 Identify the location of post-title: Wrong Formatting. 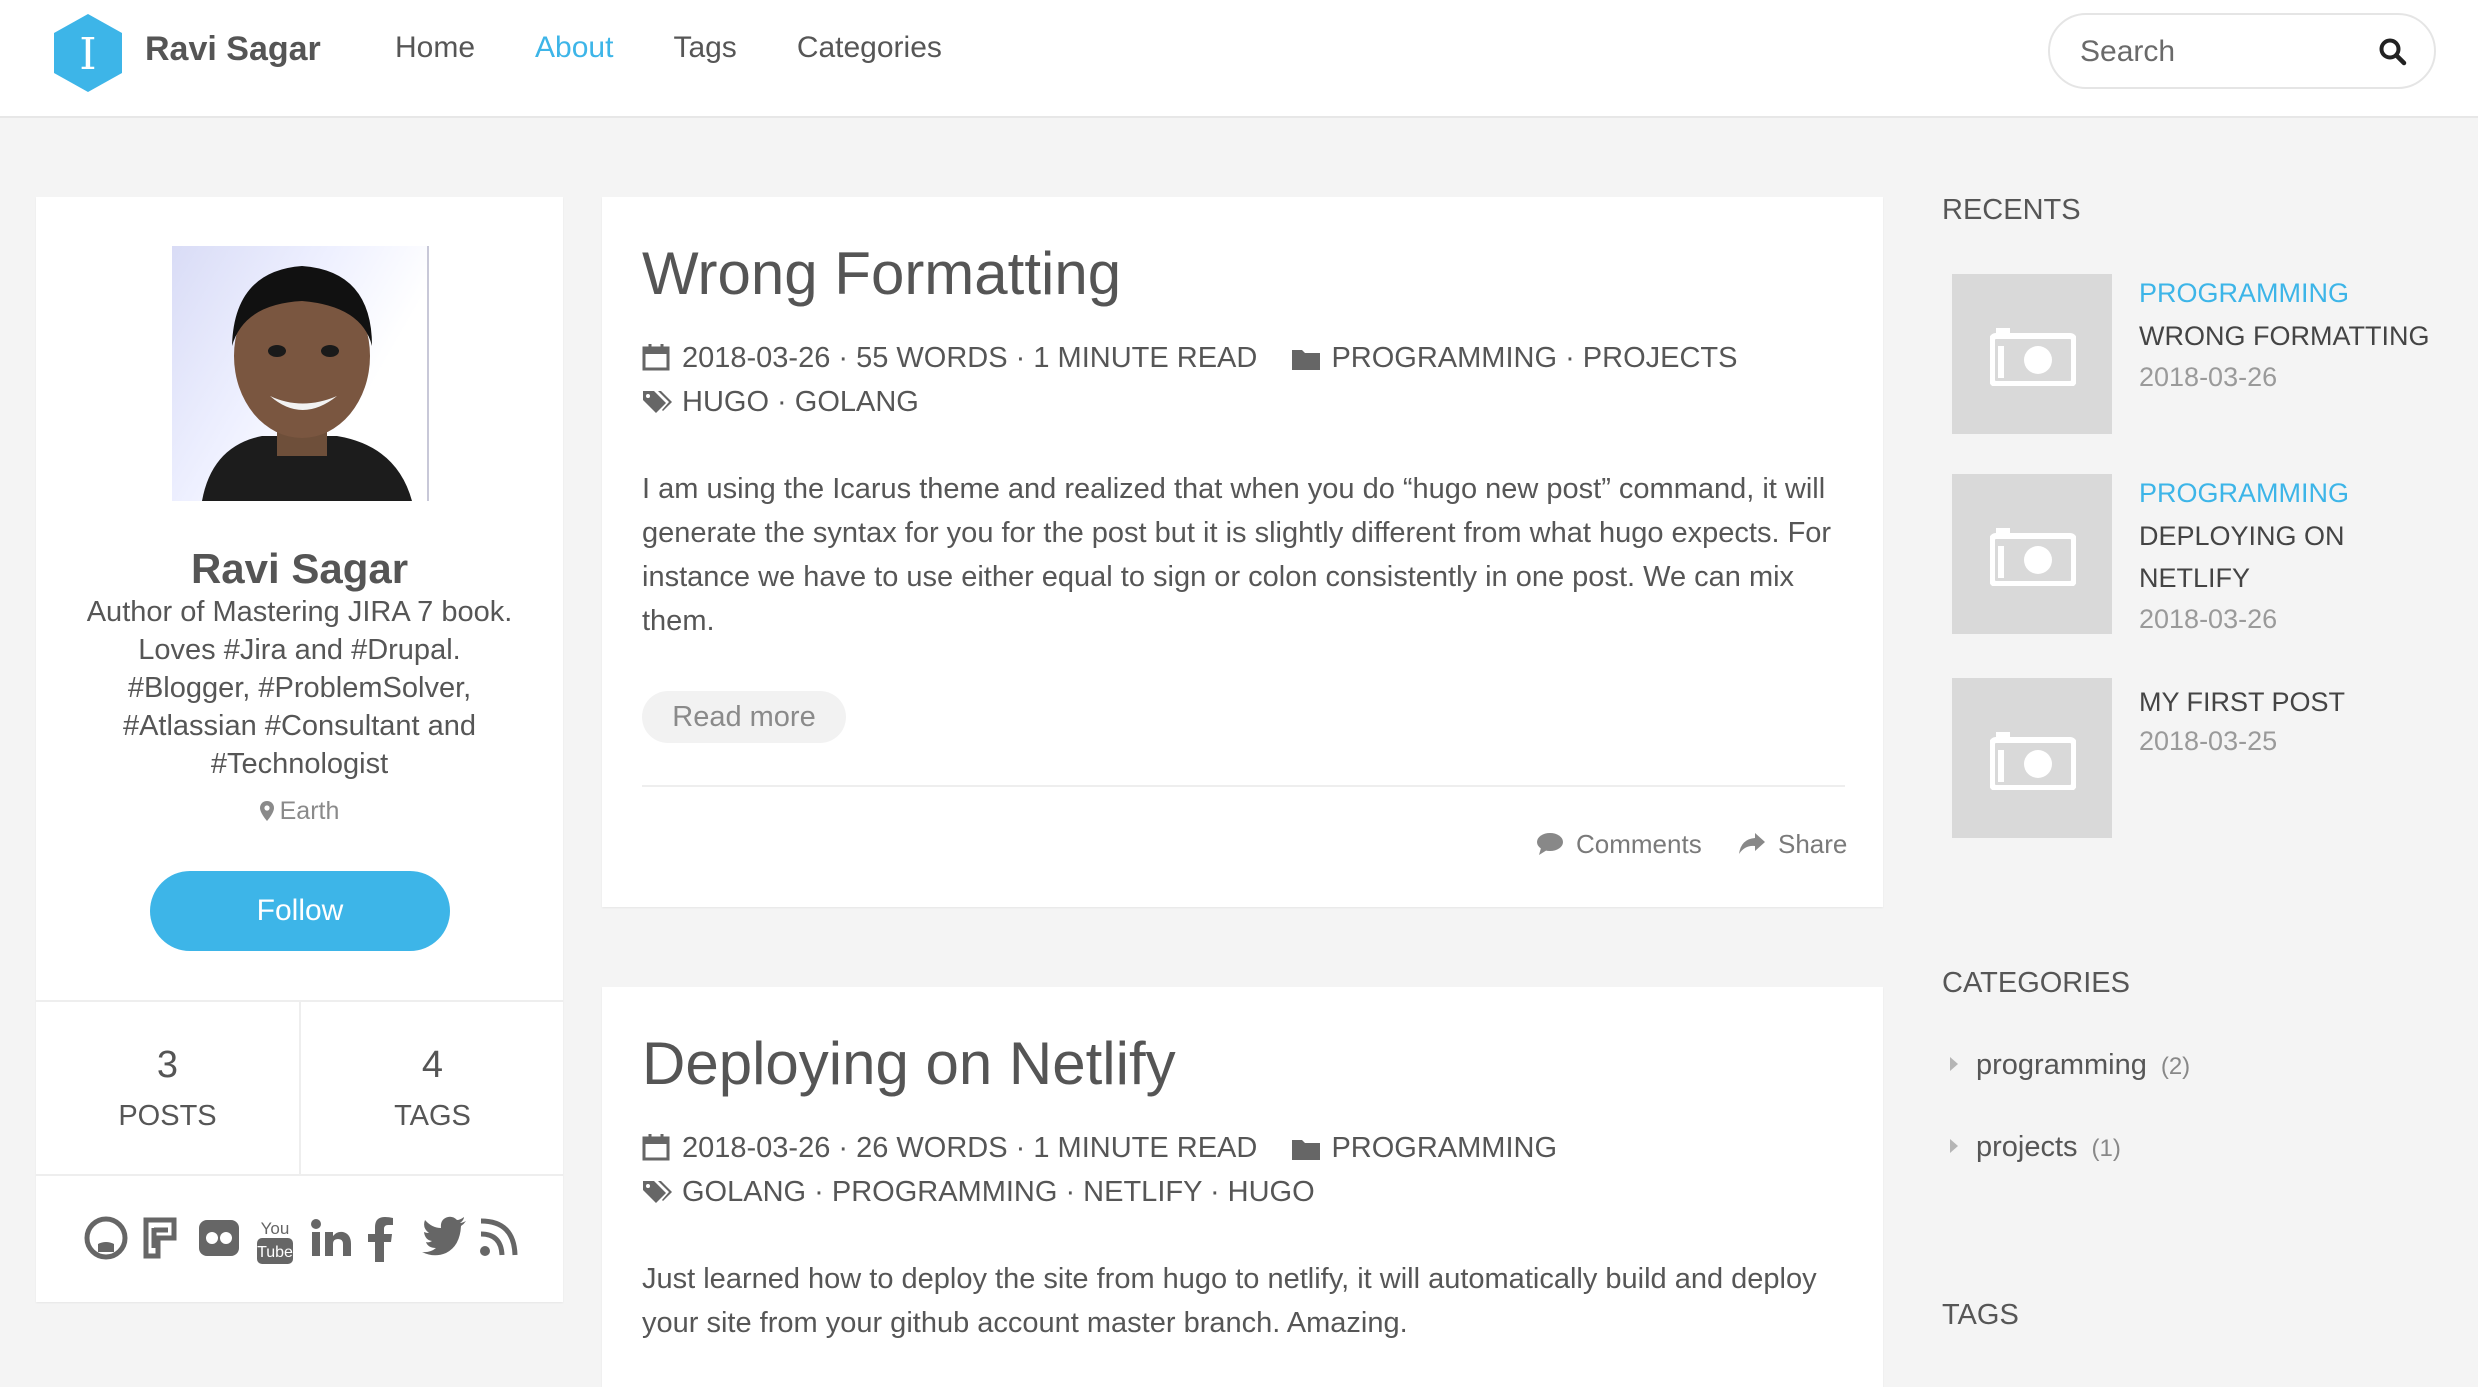
(881, 273).